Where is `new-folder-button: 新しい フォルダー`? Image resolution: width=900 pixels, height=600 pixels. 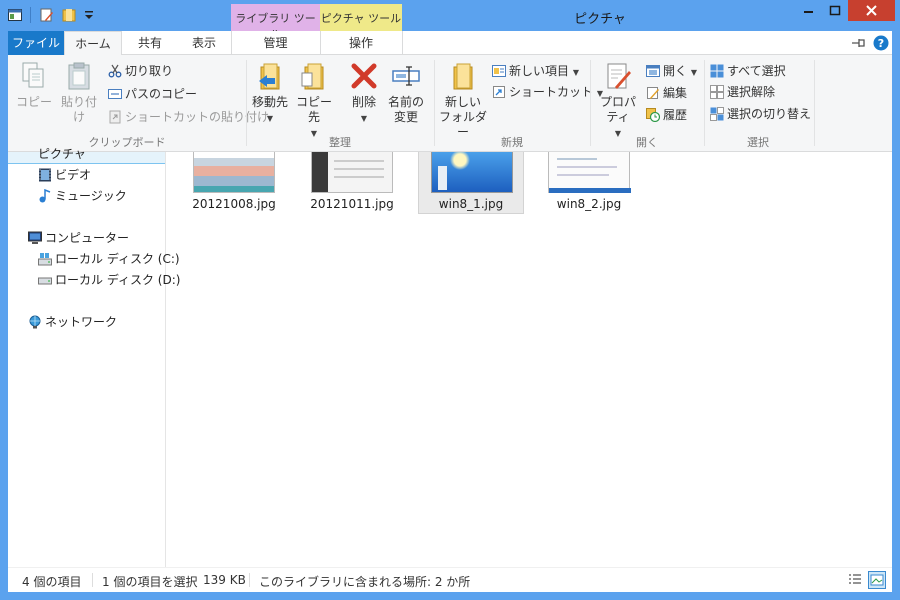 new-folder-button: 新しい フォルダー is located at coordinates (463, 100).